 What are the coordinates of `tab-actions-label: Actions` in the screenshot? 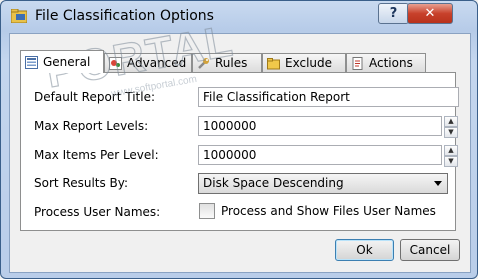 It's located at (391, 63).